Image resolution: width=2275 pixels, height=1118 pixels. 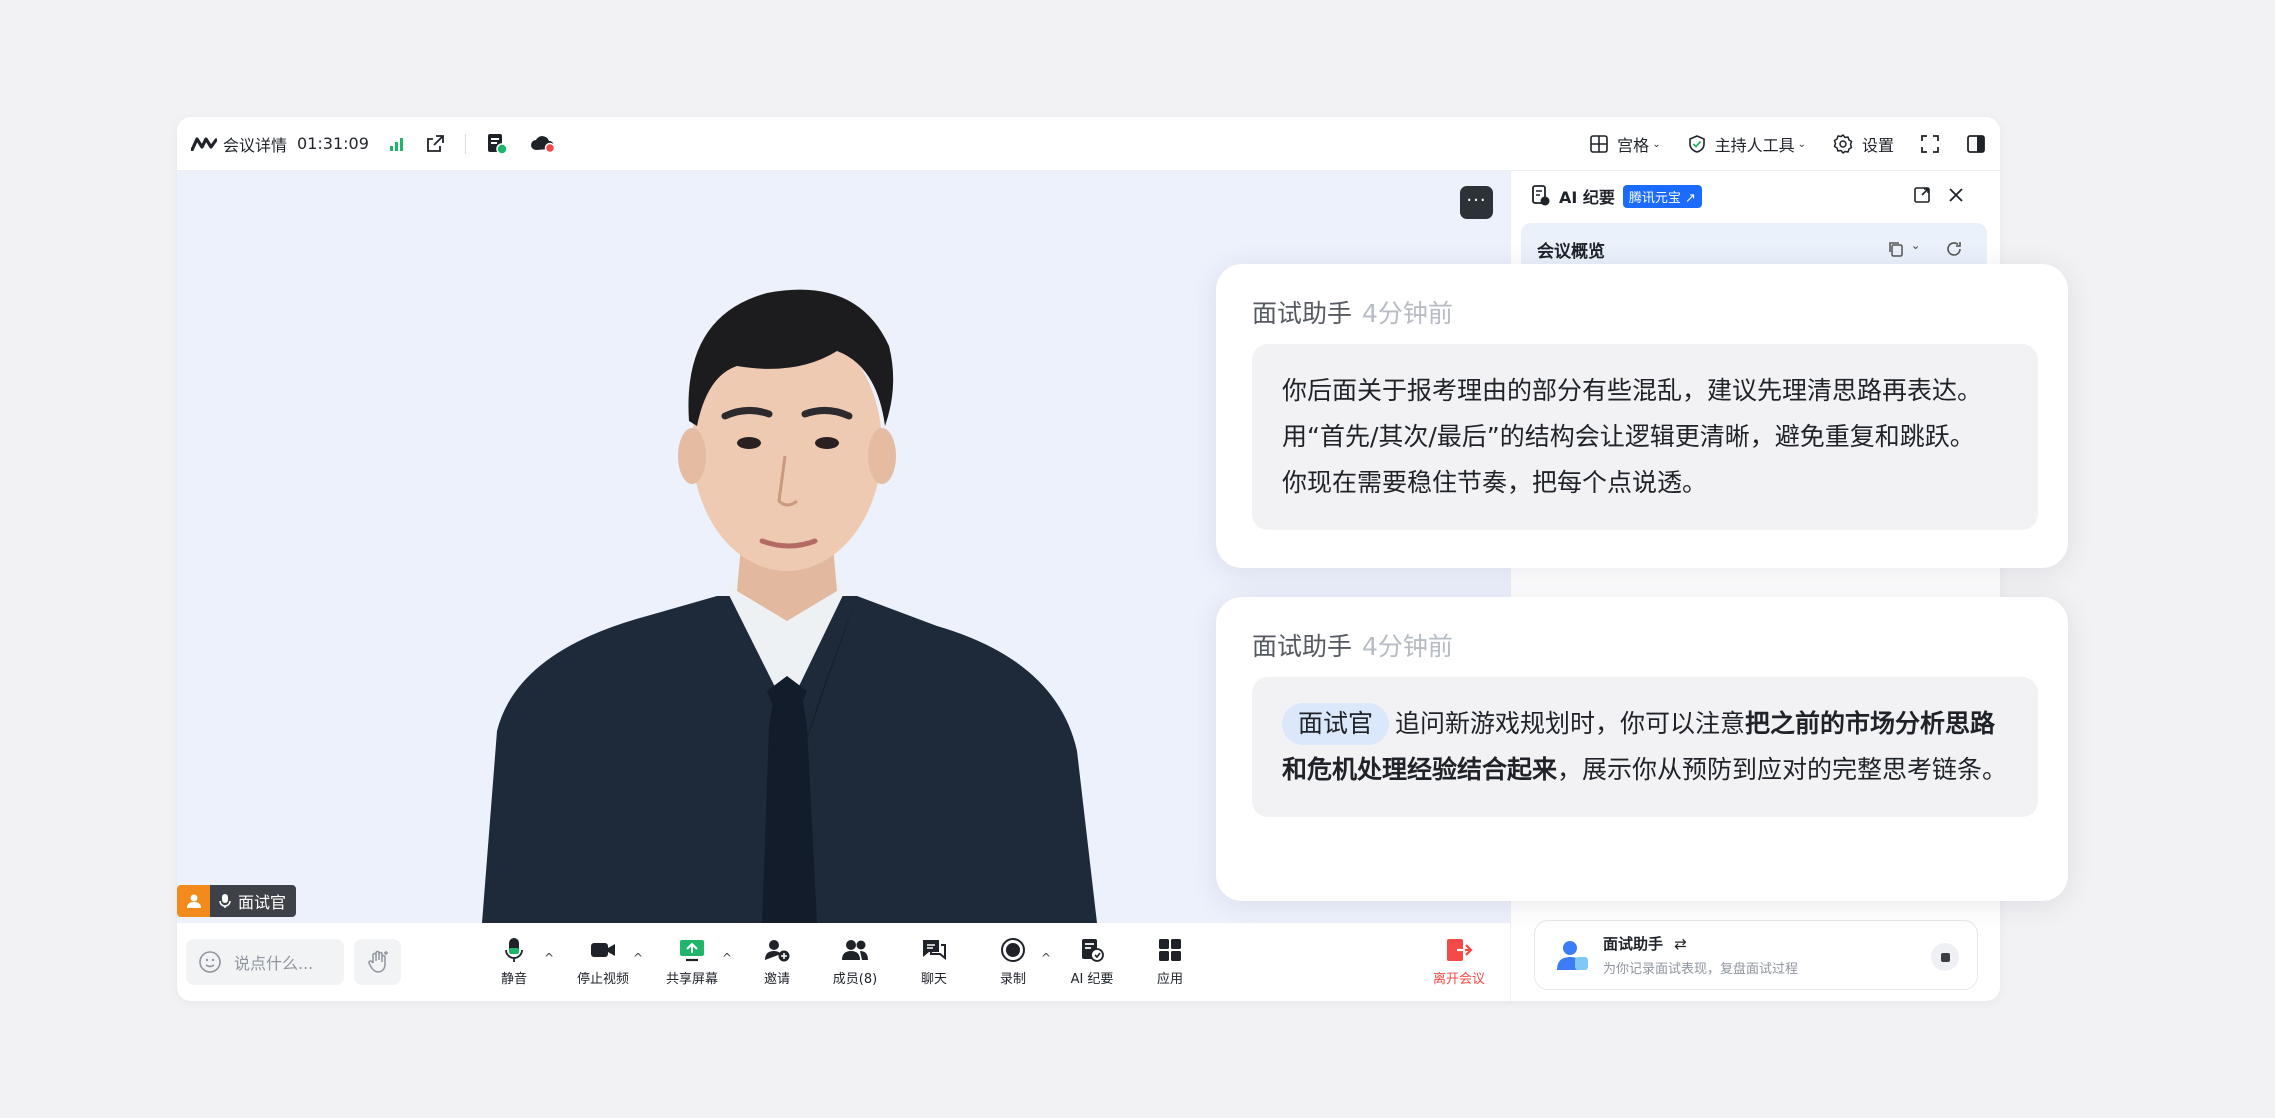 What do you see at coordinates (1956, 195) in the screenshot?
I see `close-icon` at bounding box center [1956, 195].